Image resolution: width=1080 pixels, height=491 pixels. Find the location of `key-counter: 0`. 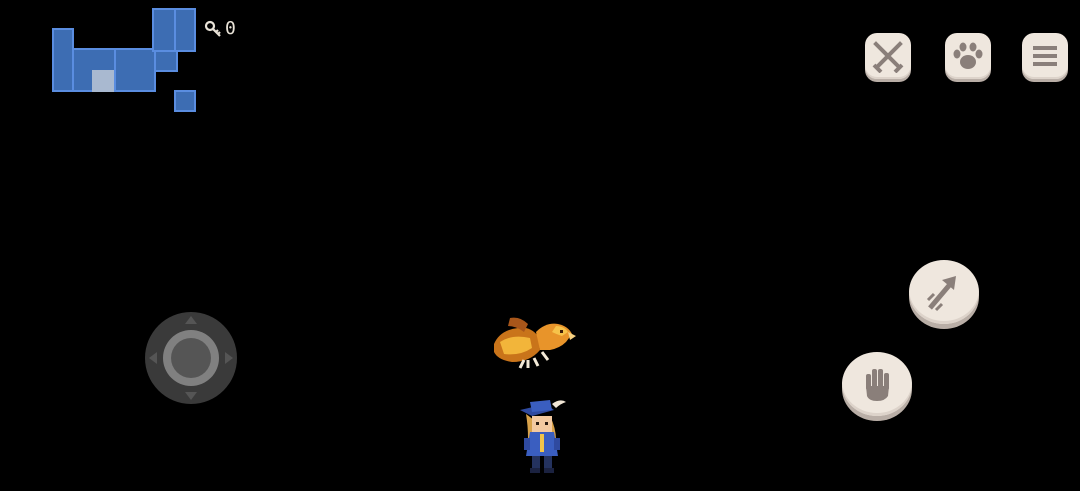

key-counter: 0 is located at coordinates (220, 28).